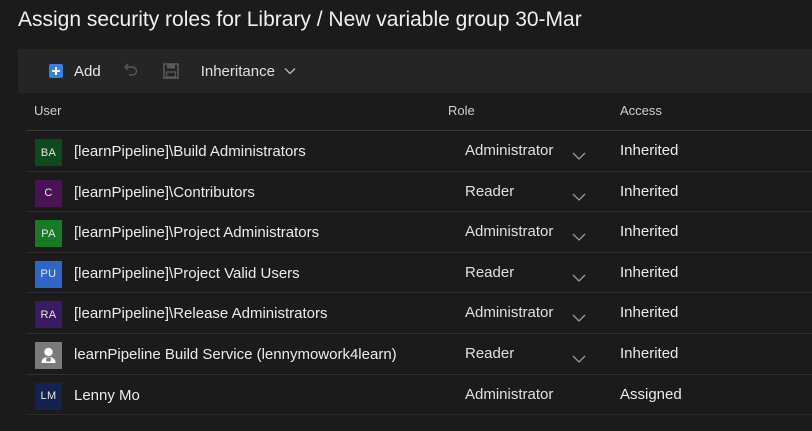 This screenshot has height=431, width=812. I want to click on plus-square-icon, so click(56, 71).